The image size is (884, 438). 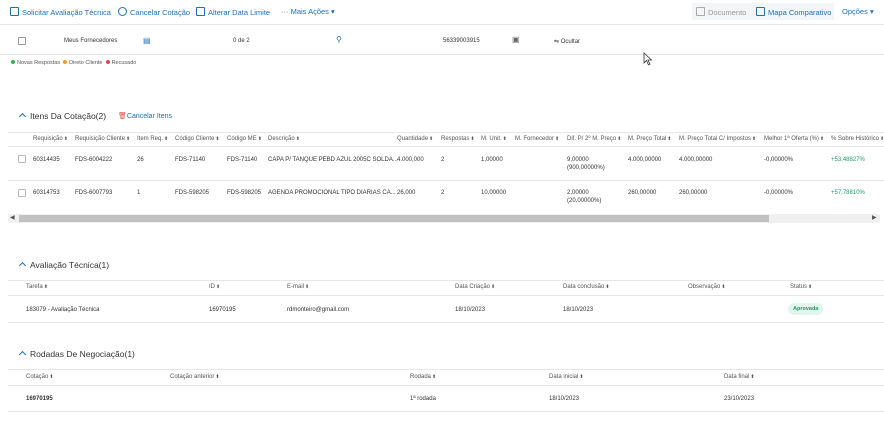 What do you see at coordinates (152, 139) in the screenshot?
I see `col-item-req: Item Req.⬍` at bounding box center [152, 139].